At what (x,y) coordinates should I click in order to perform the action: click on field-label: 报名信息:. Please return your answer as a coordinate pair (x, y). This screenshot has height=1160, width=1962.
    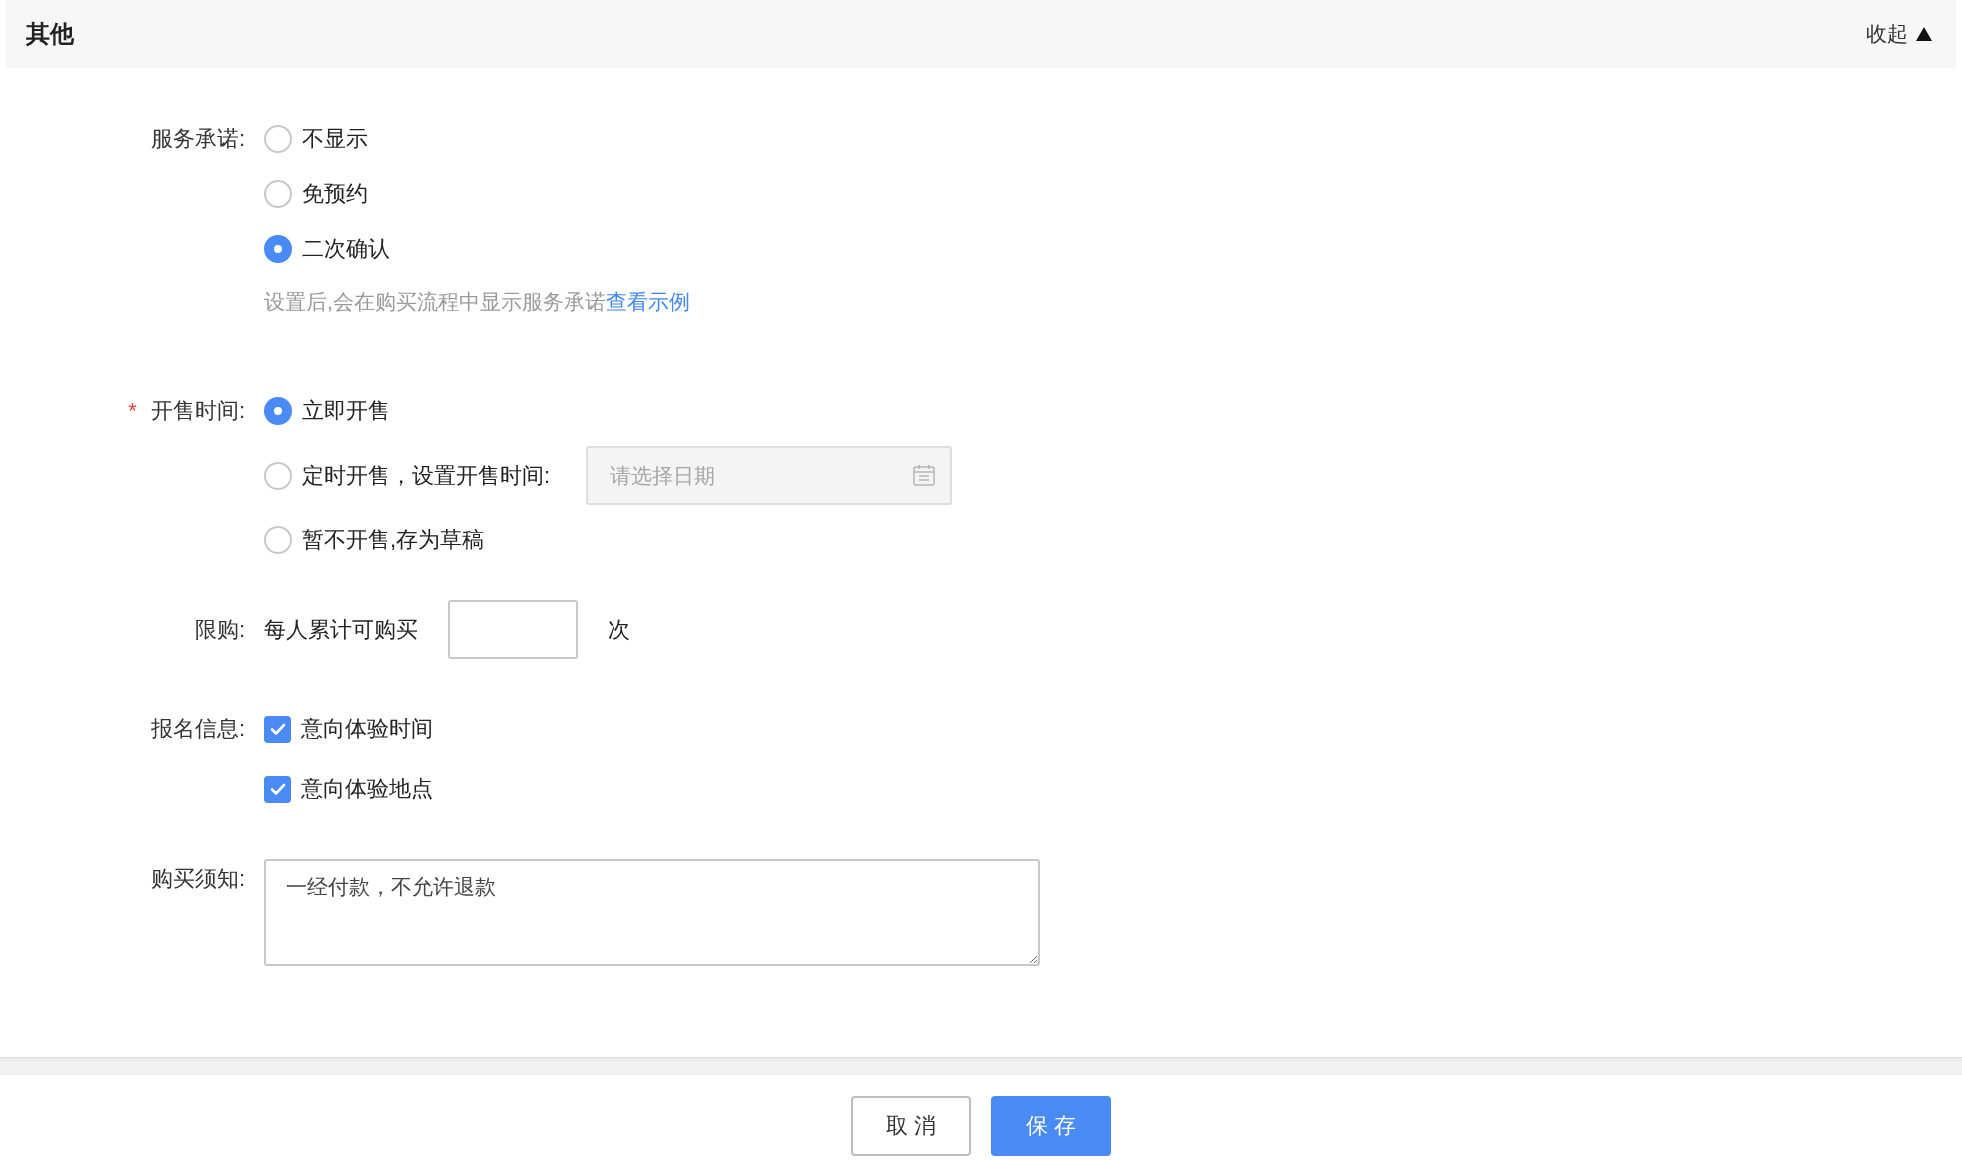
    Looking at the image, I should click on (197, 729).